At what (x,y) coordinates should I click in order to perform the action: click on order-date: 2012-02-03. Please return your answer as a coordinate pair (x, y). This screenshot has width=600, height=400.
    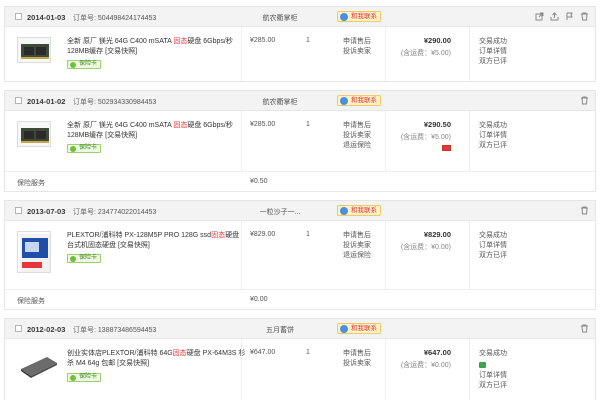
    Looking at the image, I should click on (46, 329).